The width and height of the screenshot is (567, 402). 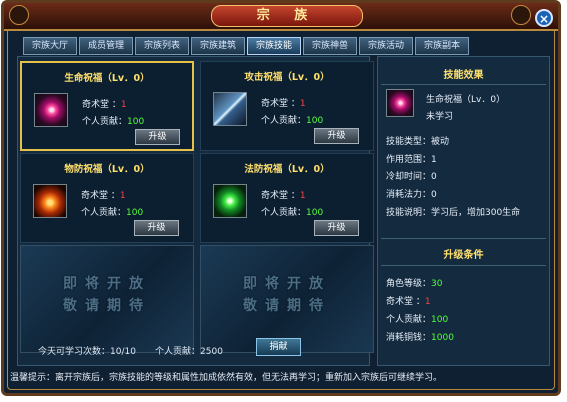 I want to click on green-aura-icon, so click(x=230, y=201).